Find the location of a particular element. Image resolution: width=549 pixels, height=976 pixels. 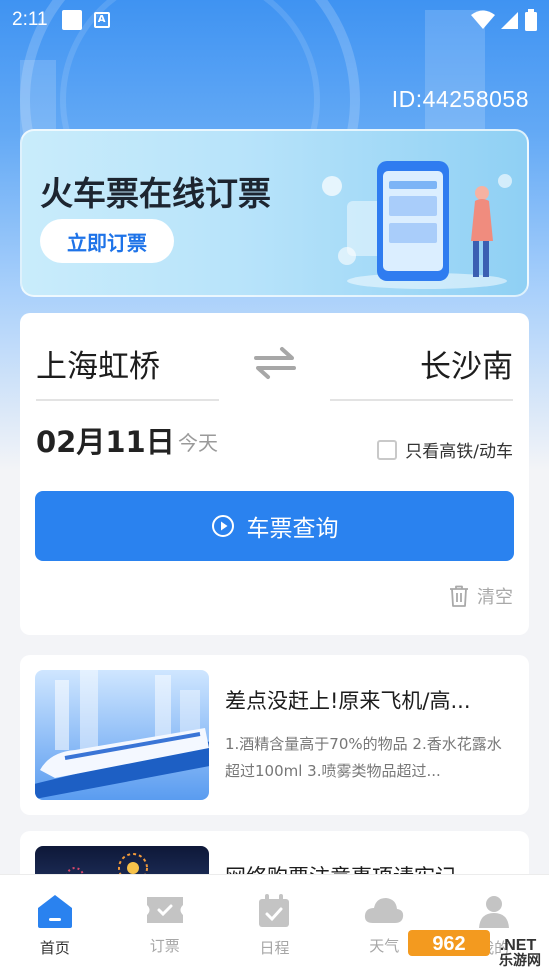

ticket-query-label: 车票查询 is located at coordinates (292, 529).